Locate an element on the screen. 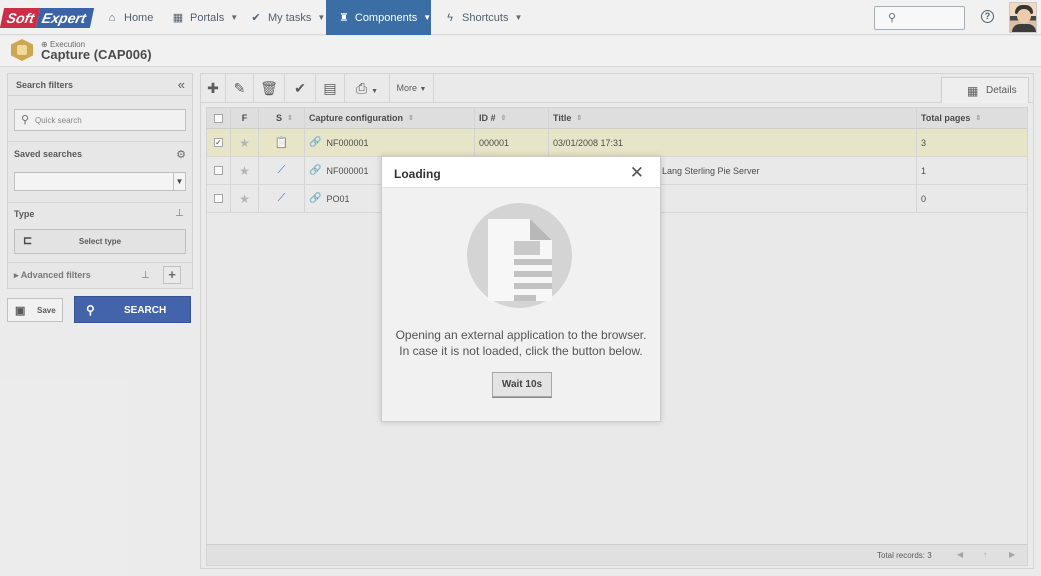 The width and height of the screenshot is (1041, 576). dialog-title: Loading is located at coordinates (417, 174).